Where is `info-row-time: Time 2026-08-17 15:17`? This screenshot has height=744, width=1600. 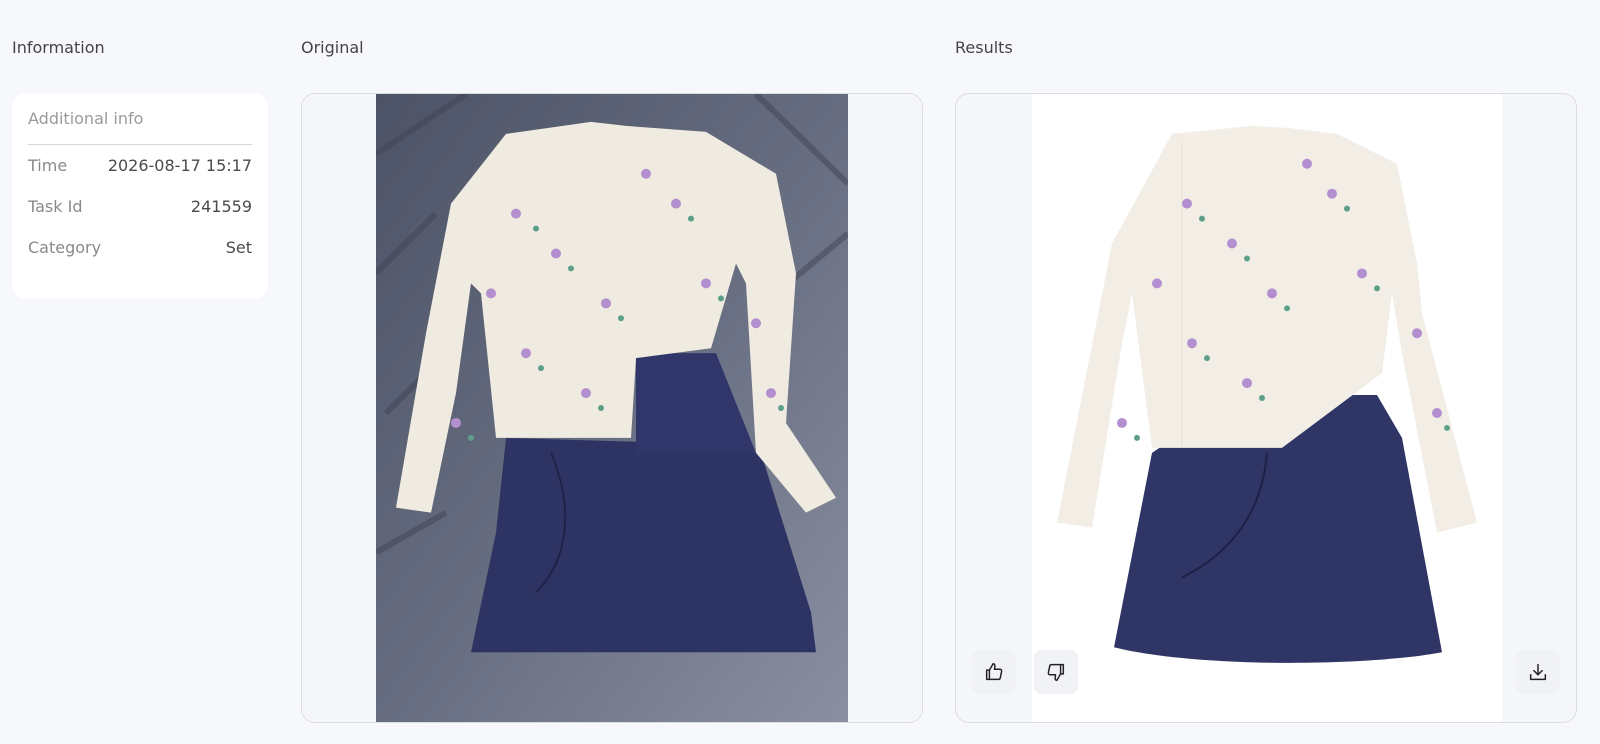
info-row-time: Time 2026-08-17 15:17 is located at coordinates (140, 165).